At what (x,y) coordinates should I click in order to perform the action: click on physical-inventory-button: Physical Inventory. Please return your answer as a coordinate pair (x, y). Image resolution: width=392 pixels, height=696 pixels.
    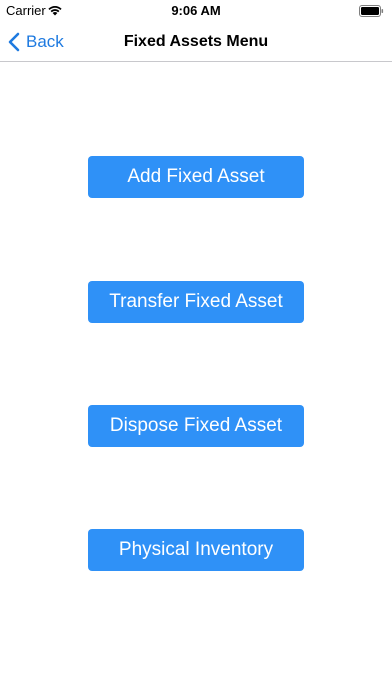
    Looking at the image, I should click on (196, 550).